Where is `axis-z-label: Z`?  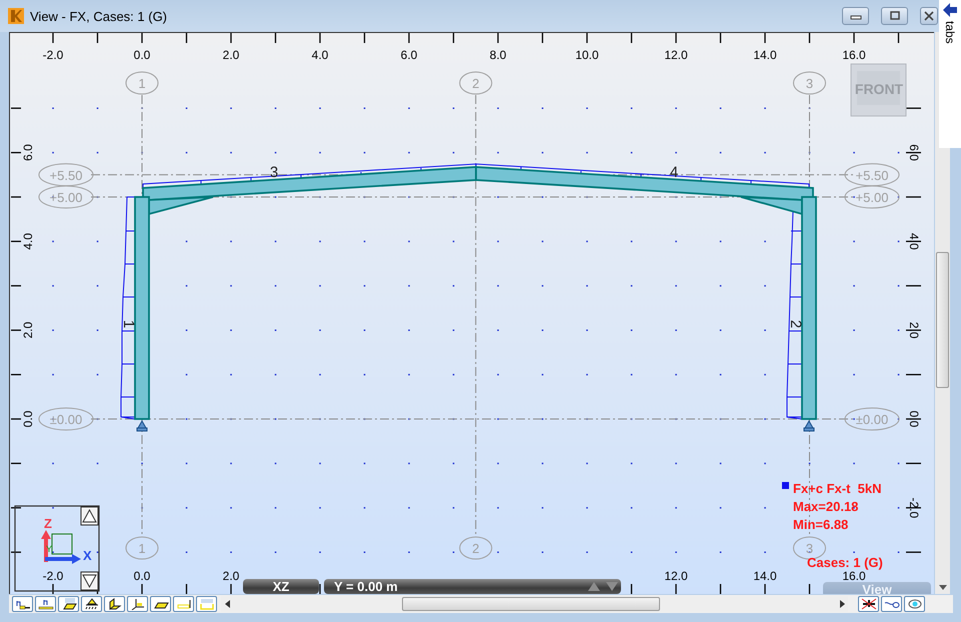 axis-z-label: Z is located at coordinates (48, 523).